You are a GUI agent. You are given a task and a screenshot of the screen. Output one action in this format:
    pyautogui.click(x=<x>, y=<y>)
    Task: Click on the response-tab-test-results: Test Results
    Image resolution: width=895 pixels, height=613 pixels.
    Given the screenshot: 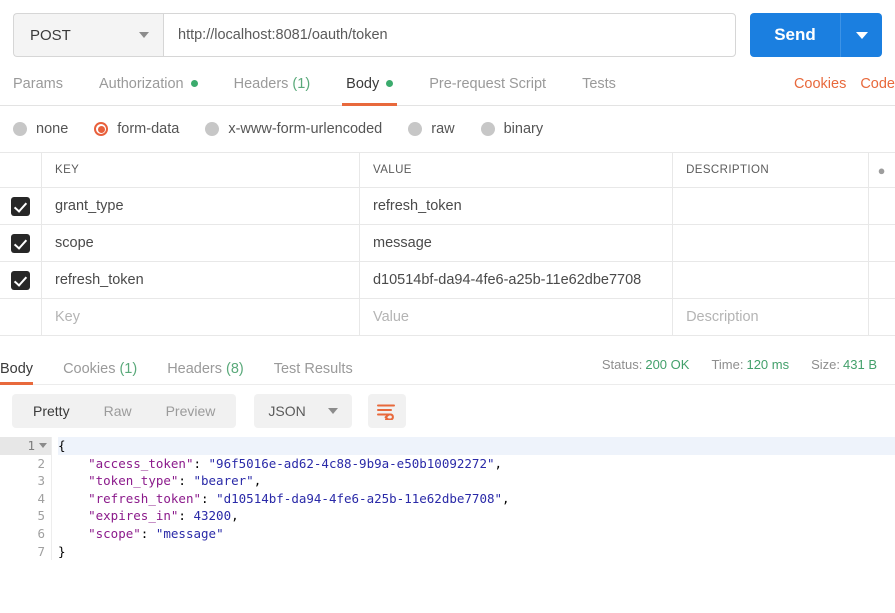 What is the action you would take?
    pyautogui.click(x=313, y=364)
    